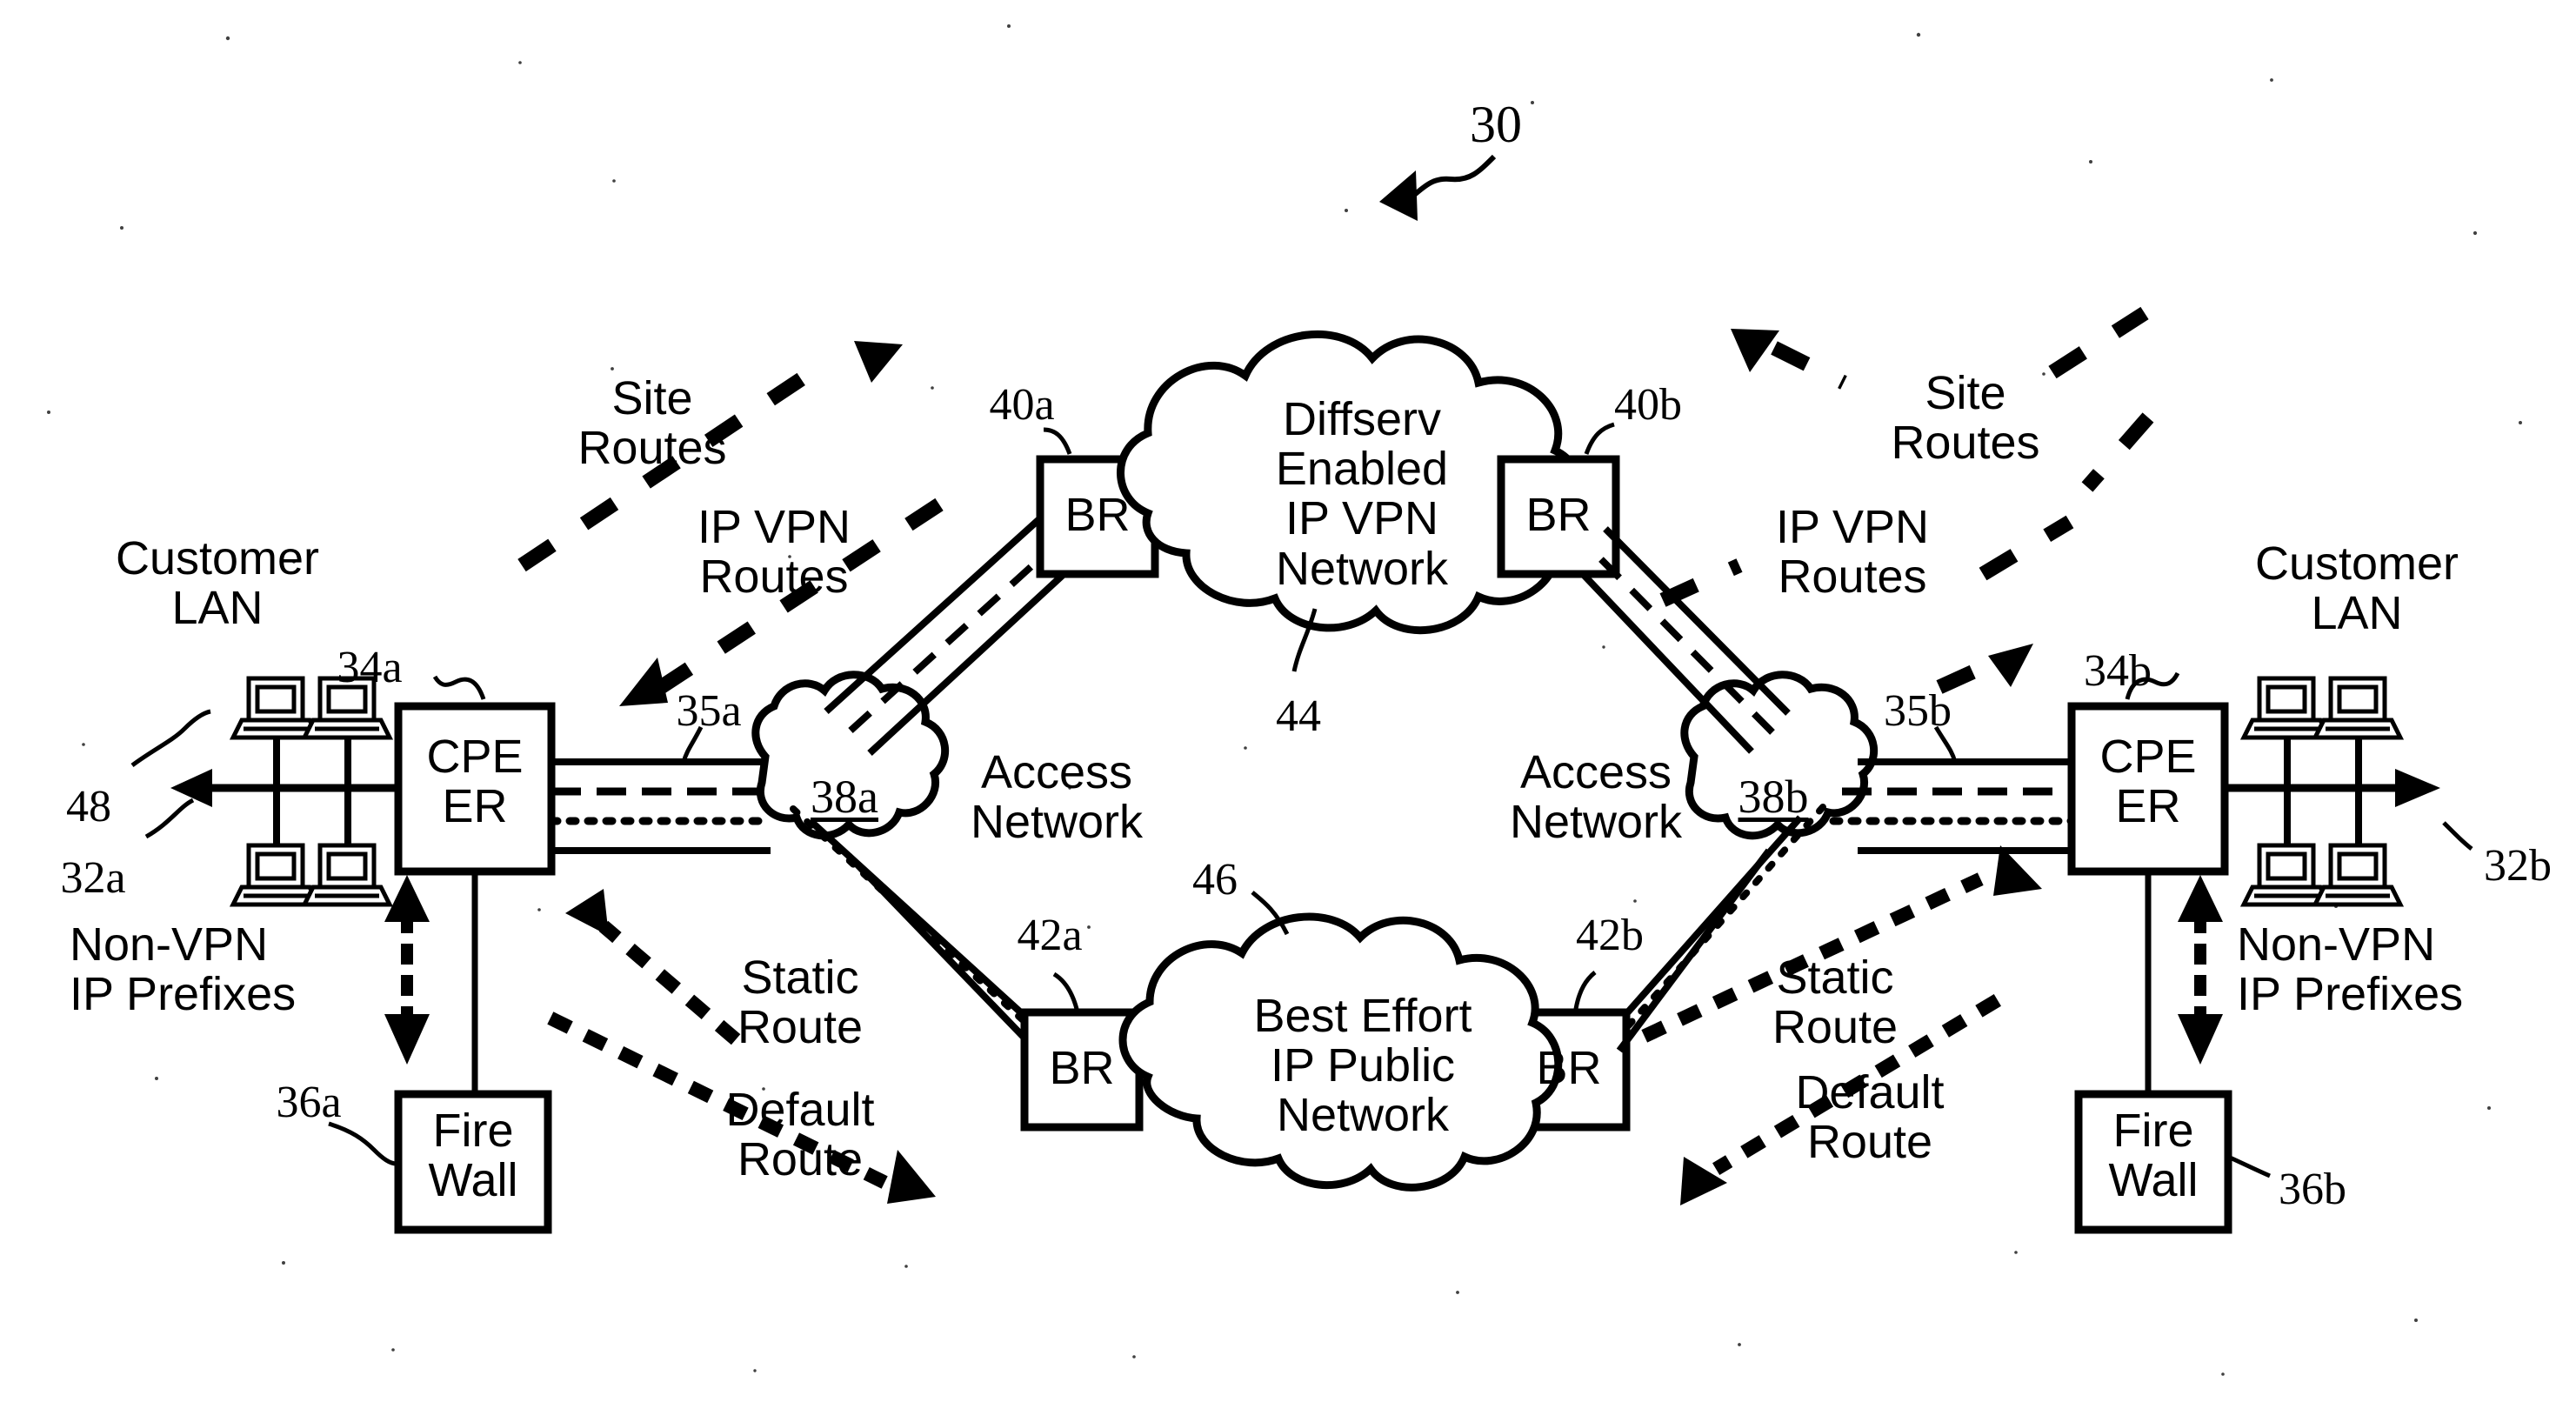 The image size is (2576, 1402). What do you see at coordinates (169, 819) in the screenshot?
I see `leader-32a` at bounding box center [169, 819].